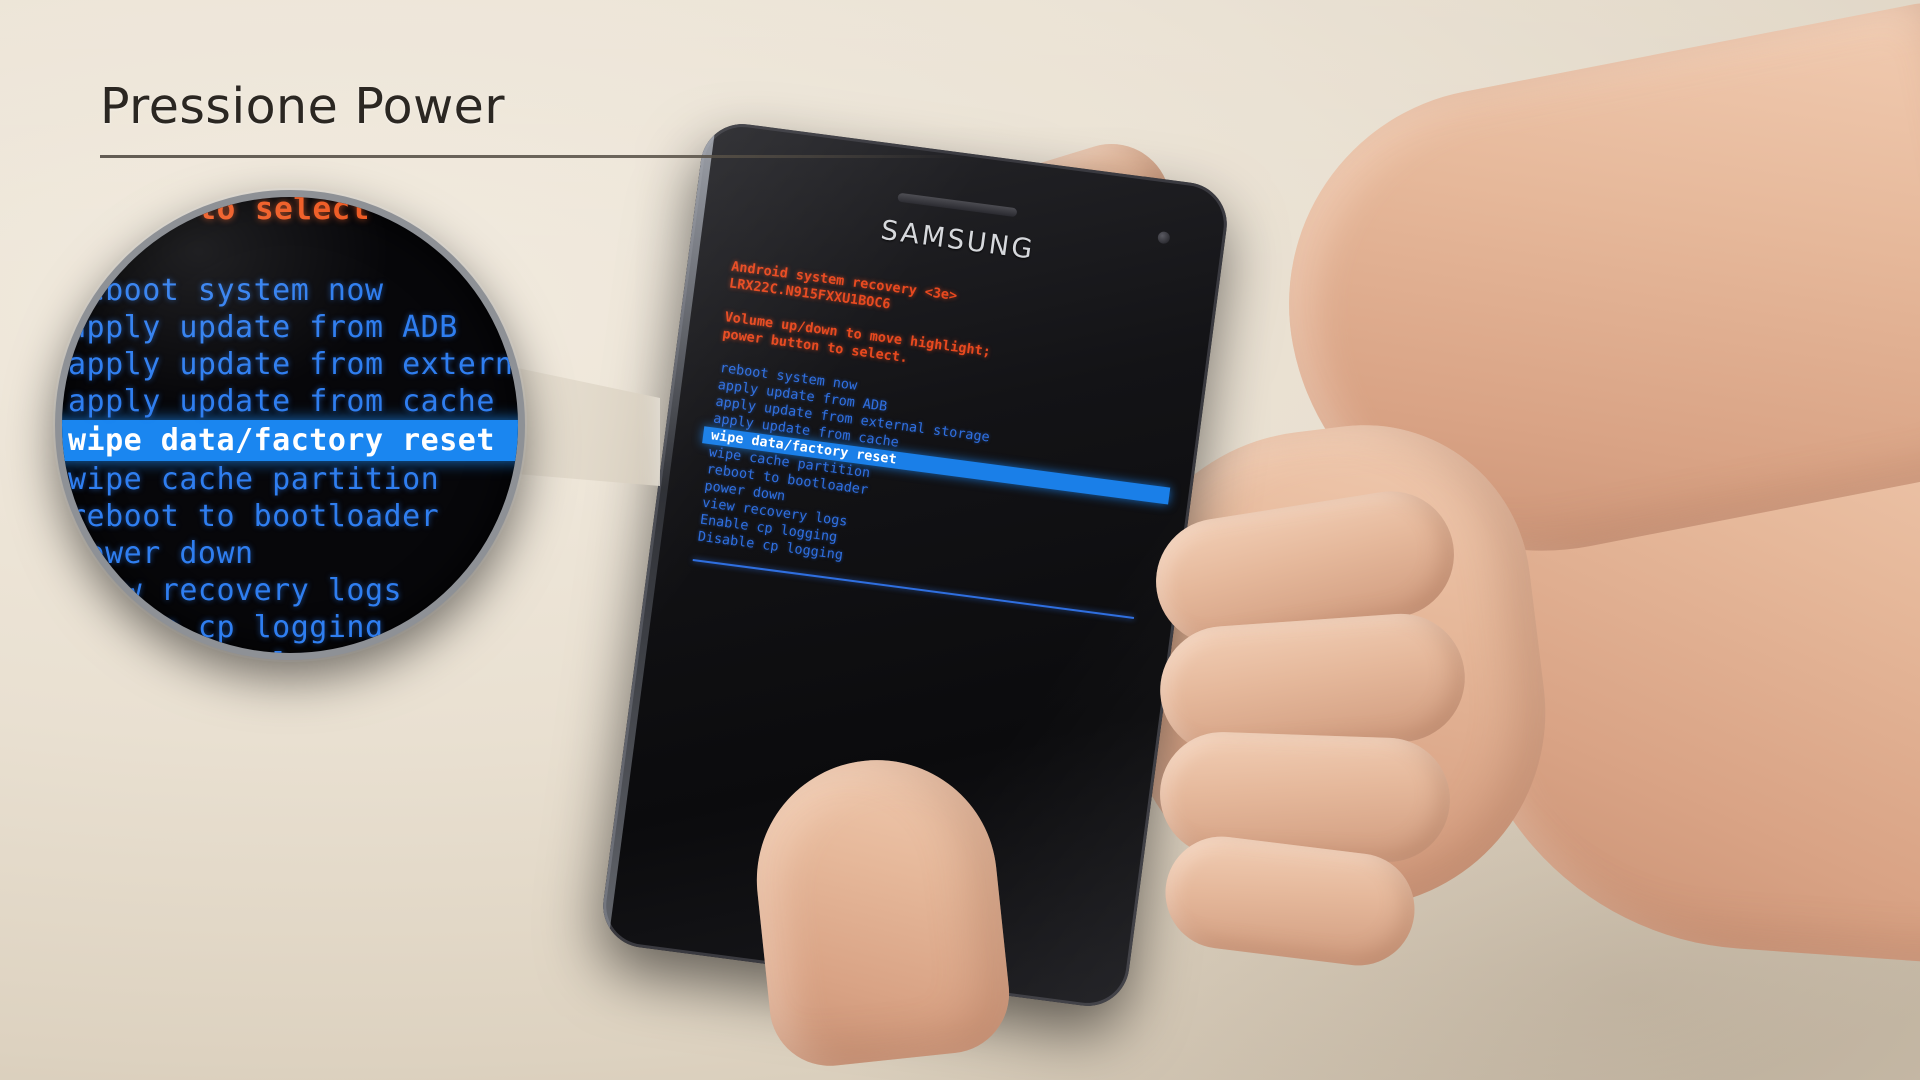 The height and width of the screenshot is (1080, 1920). Describe the element at coordinates (290, 364) in the screenshot. I see `magnified-item-apply-update-from-external-storage: apply update from external storage` at that location.